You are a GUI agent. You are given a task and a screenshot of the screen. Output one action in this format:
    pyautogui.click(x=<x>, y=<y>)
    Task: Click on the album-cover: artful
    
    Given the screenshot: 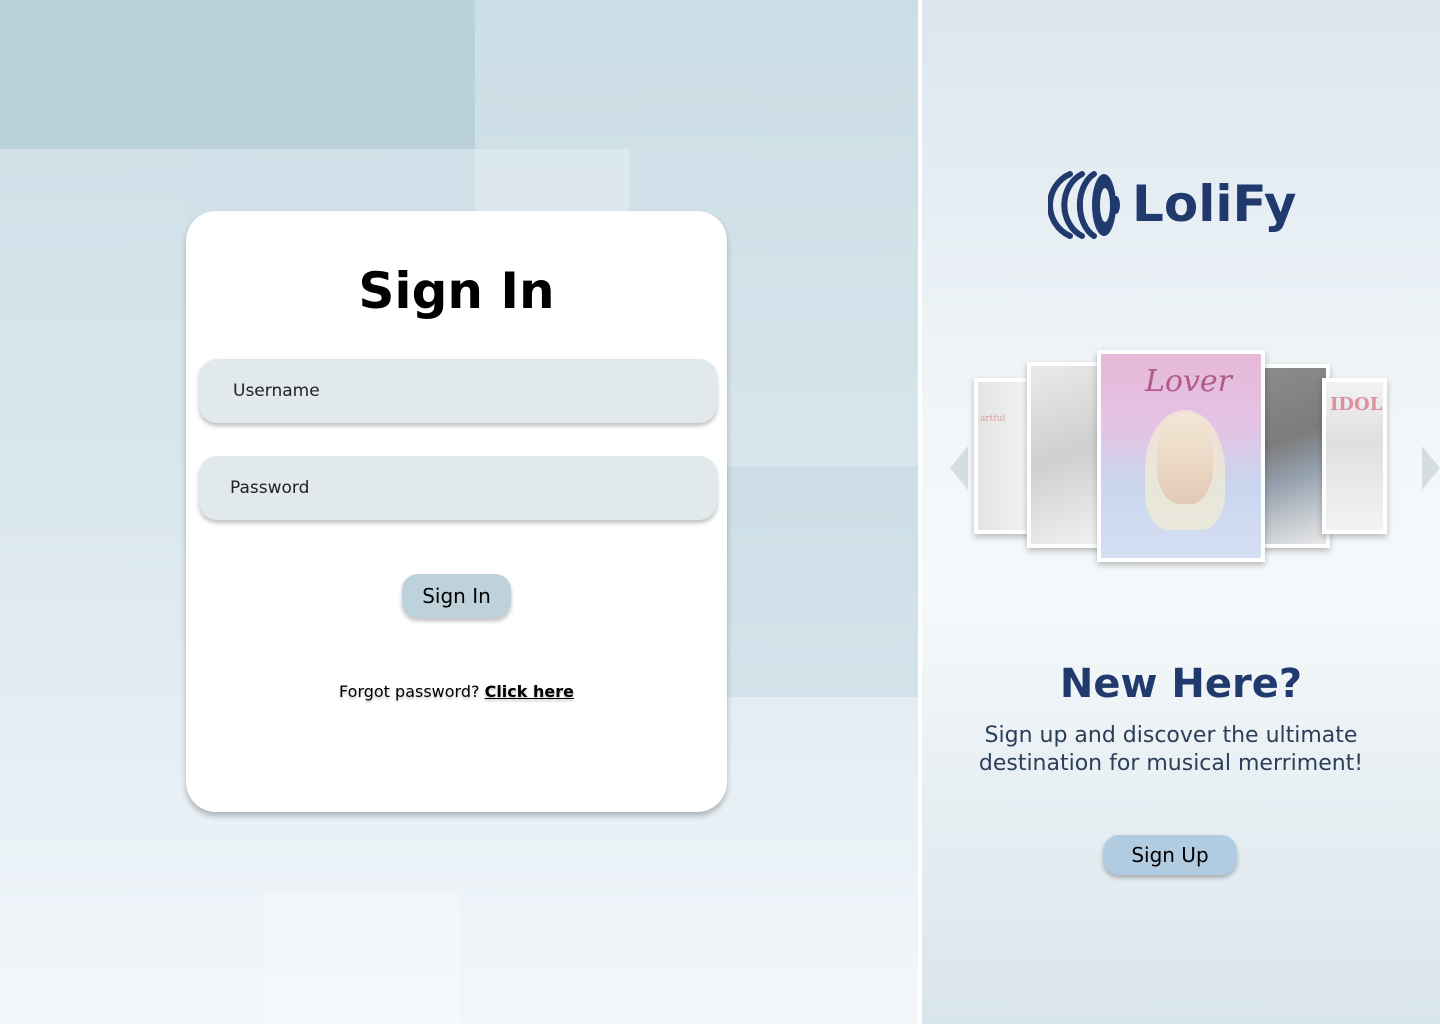 What is the action you would take?
    pyautogui.click(x=1004, y=456)
    